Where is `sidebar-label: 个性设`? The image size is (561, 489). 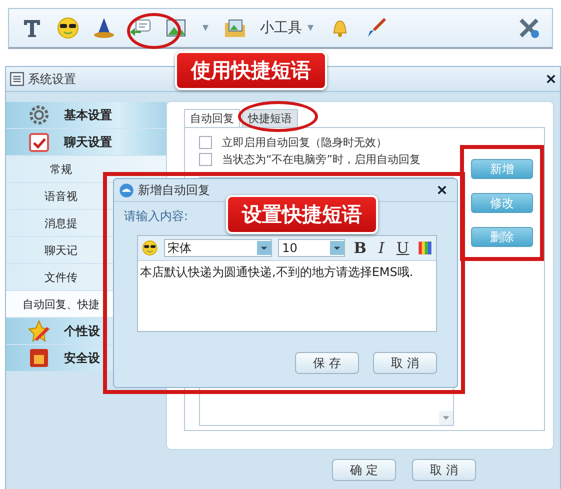
sidebar-label: 个性设 is located at coordinates (82, 331).